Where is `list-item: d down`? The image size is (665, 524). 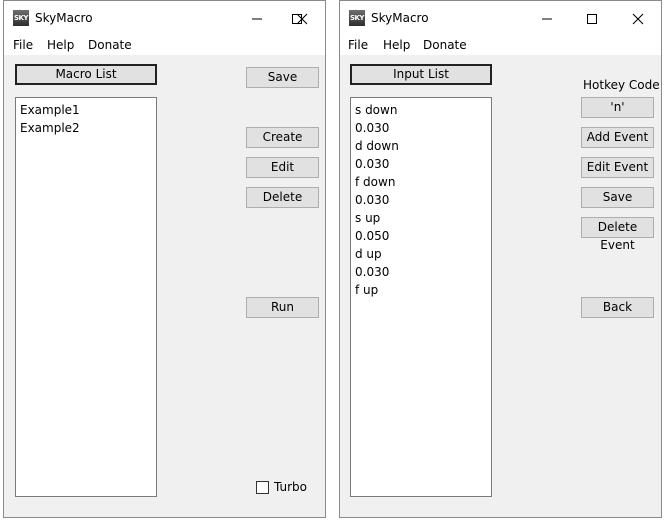
list-item: d down is located at coordinates (421, 146).